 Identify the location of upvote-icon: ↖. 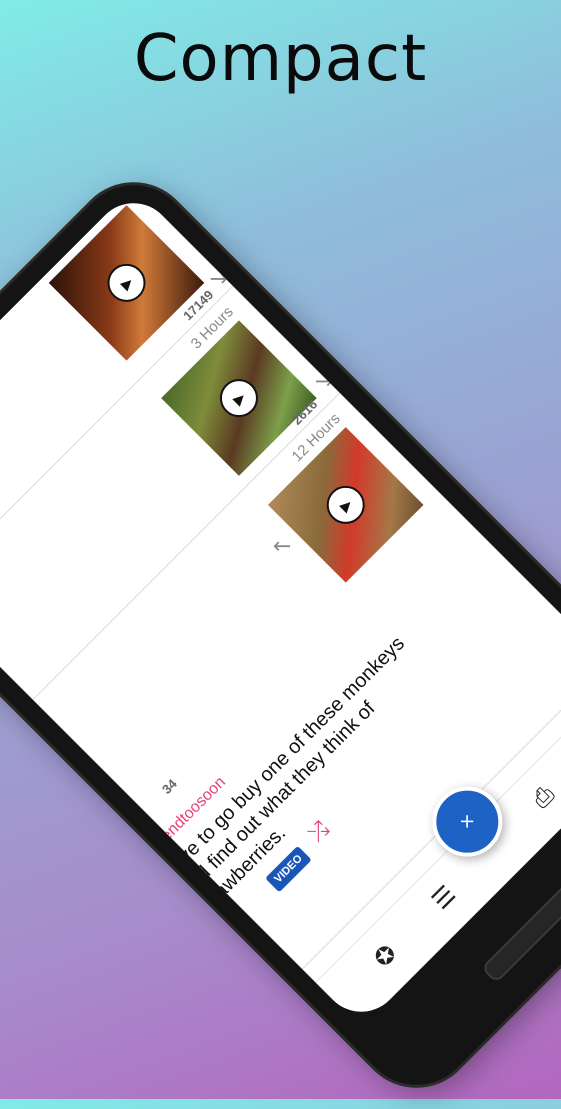
(281, 545).